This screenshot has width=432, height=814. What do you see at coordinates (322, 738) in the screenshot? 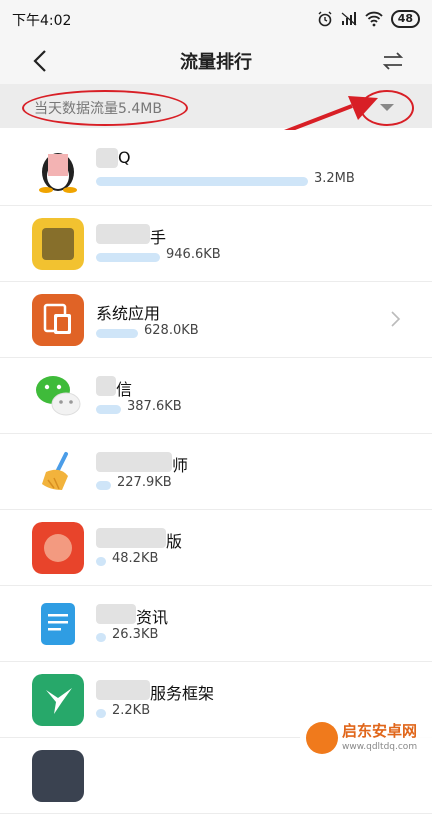
I see `watermark-logo-icon` at bounding box center [322, 738].